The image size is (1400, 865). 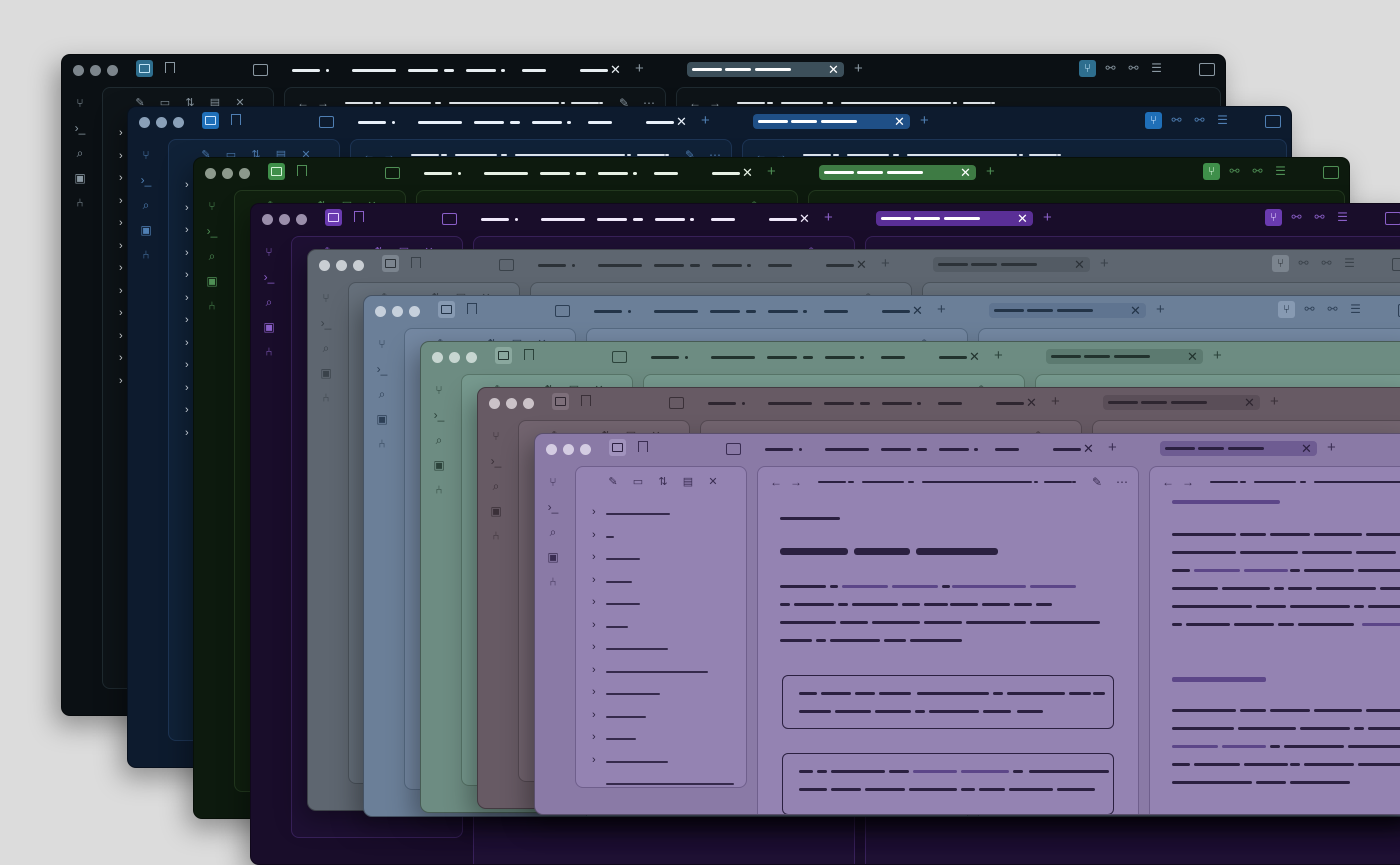 What do you see at coordinates (688, 482) in the screenshot?
I see `collapse-icon: ▤` at bounding box center [688, 482].